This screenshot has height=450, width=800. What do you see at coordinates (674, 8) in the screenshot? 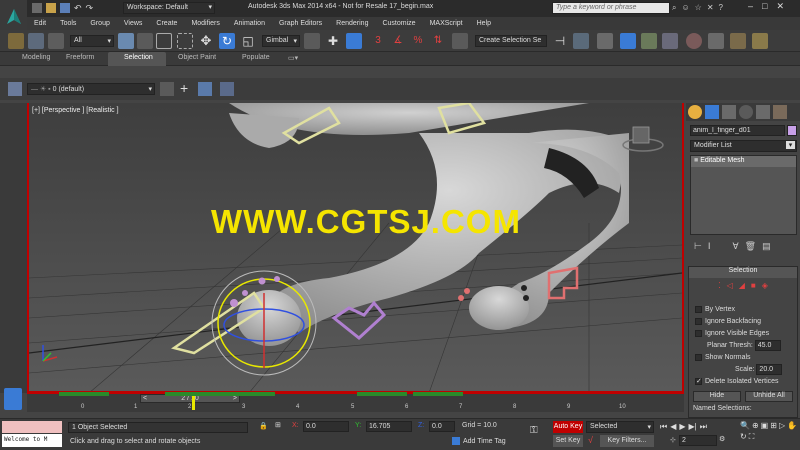
I see `search-icon: ⌕` at bounding box center [674, 8].